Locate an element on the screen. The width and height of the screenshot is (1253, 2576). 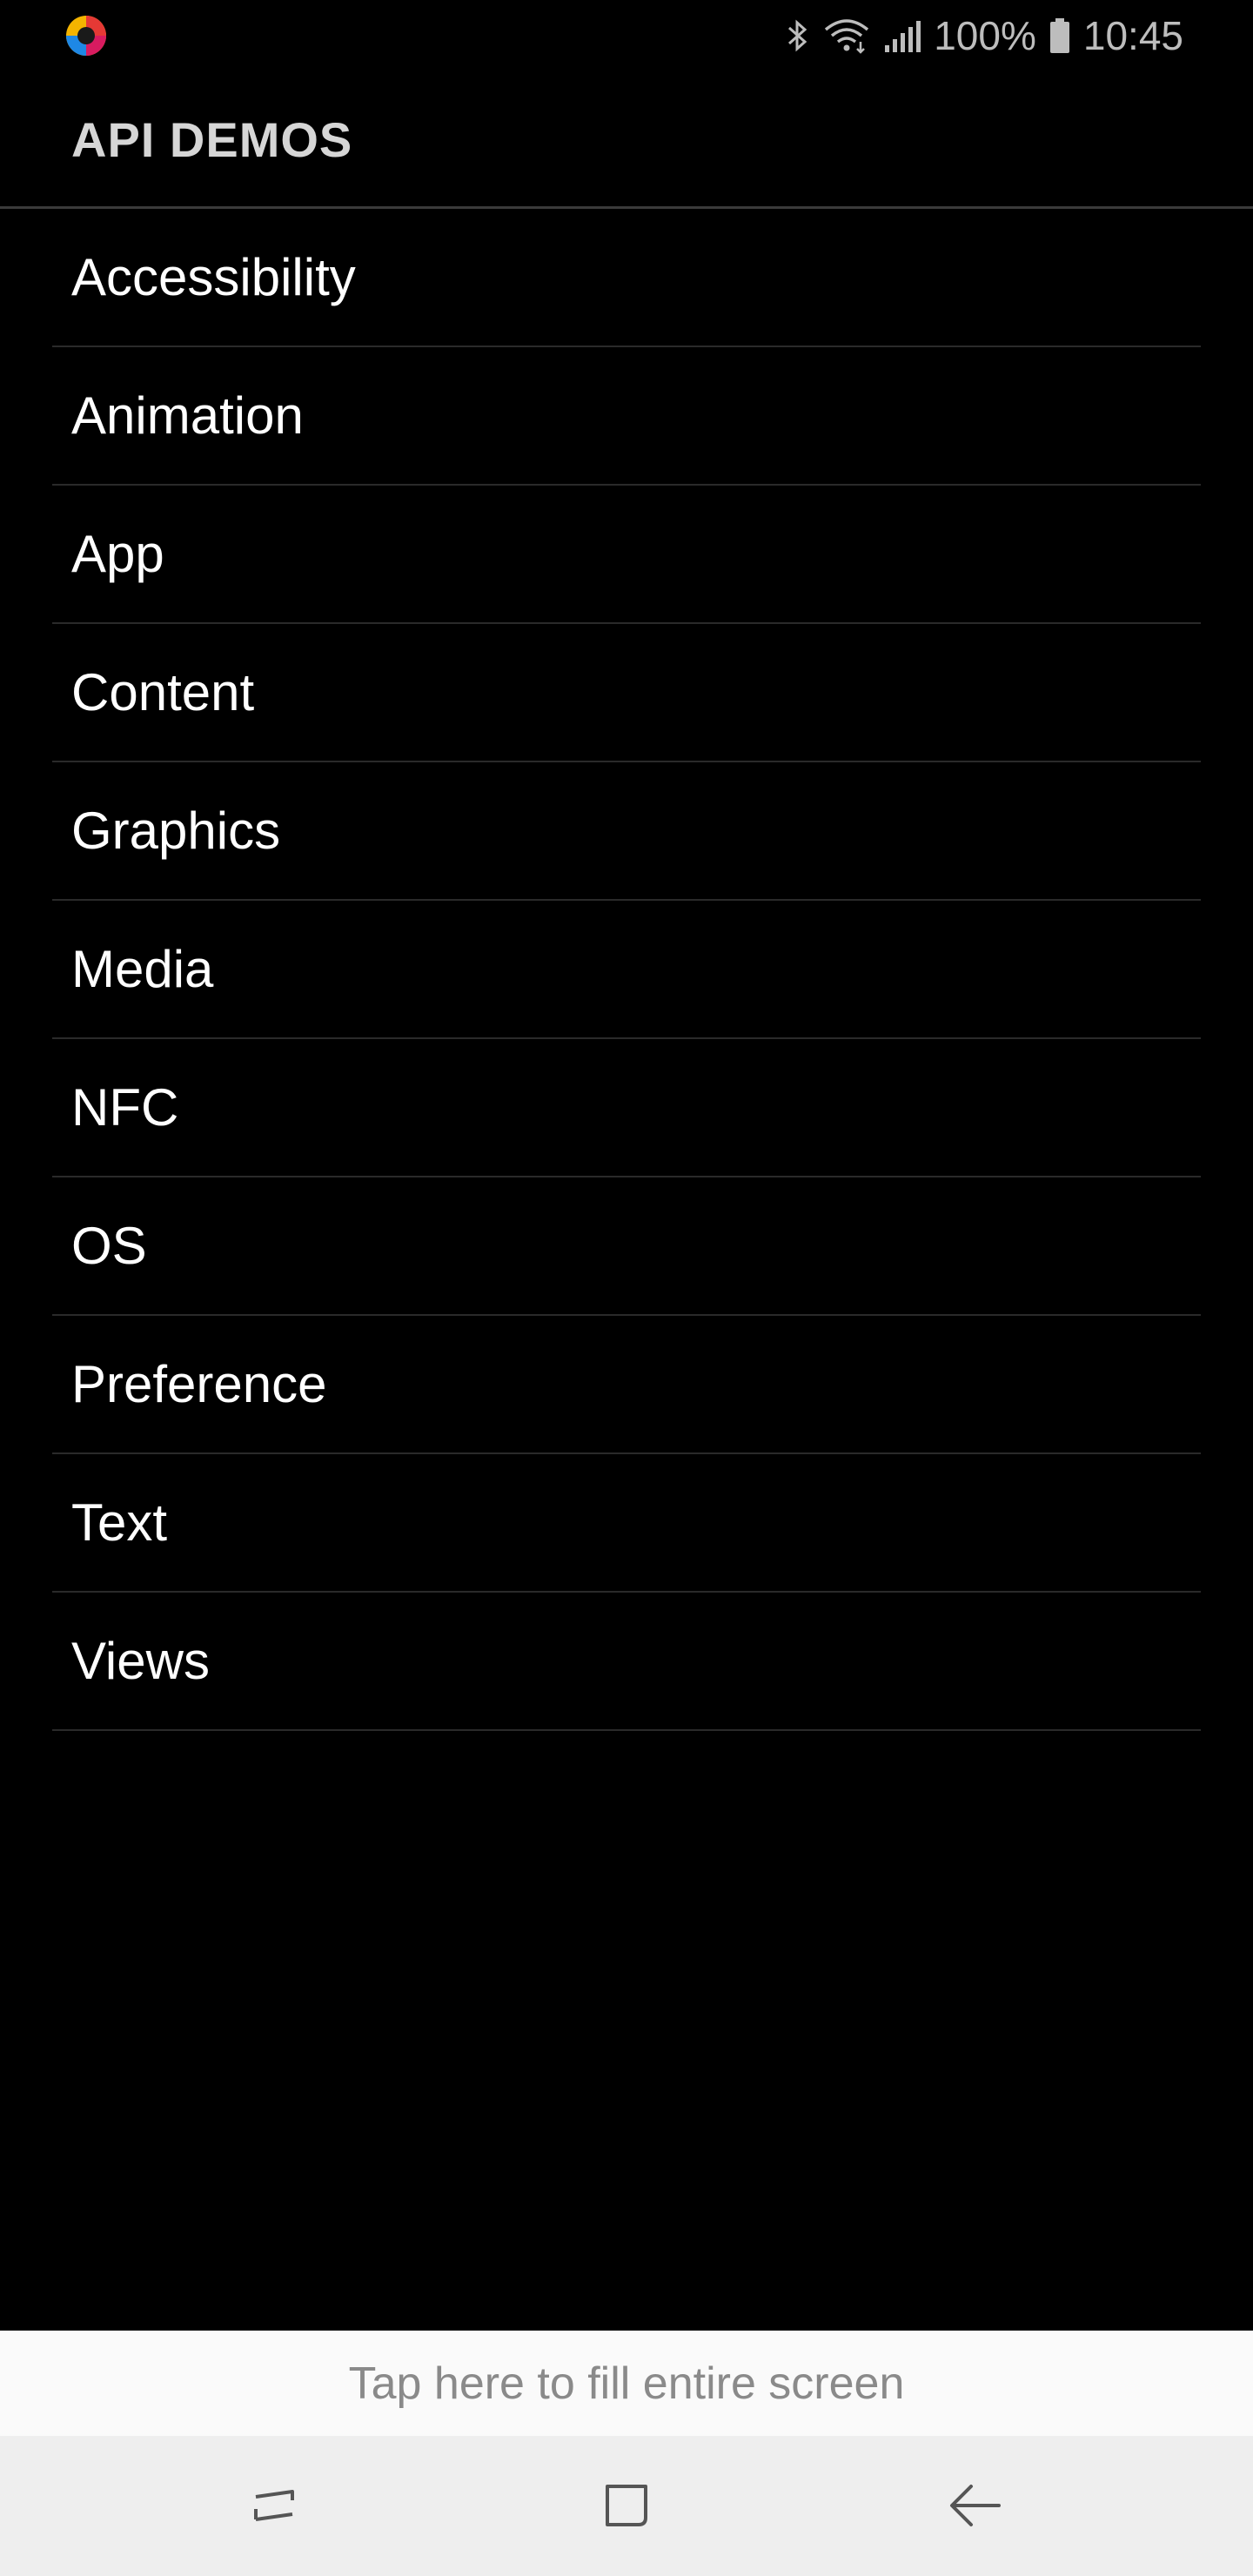
list-item-app: App is located at coordinates (626, 555).